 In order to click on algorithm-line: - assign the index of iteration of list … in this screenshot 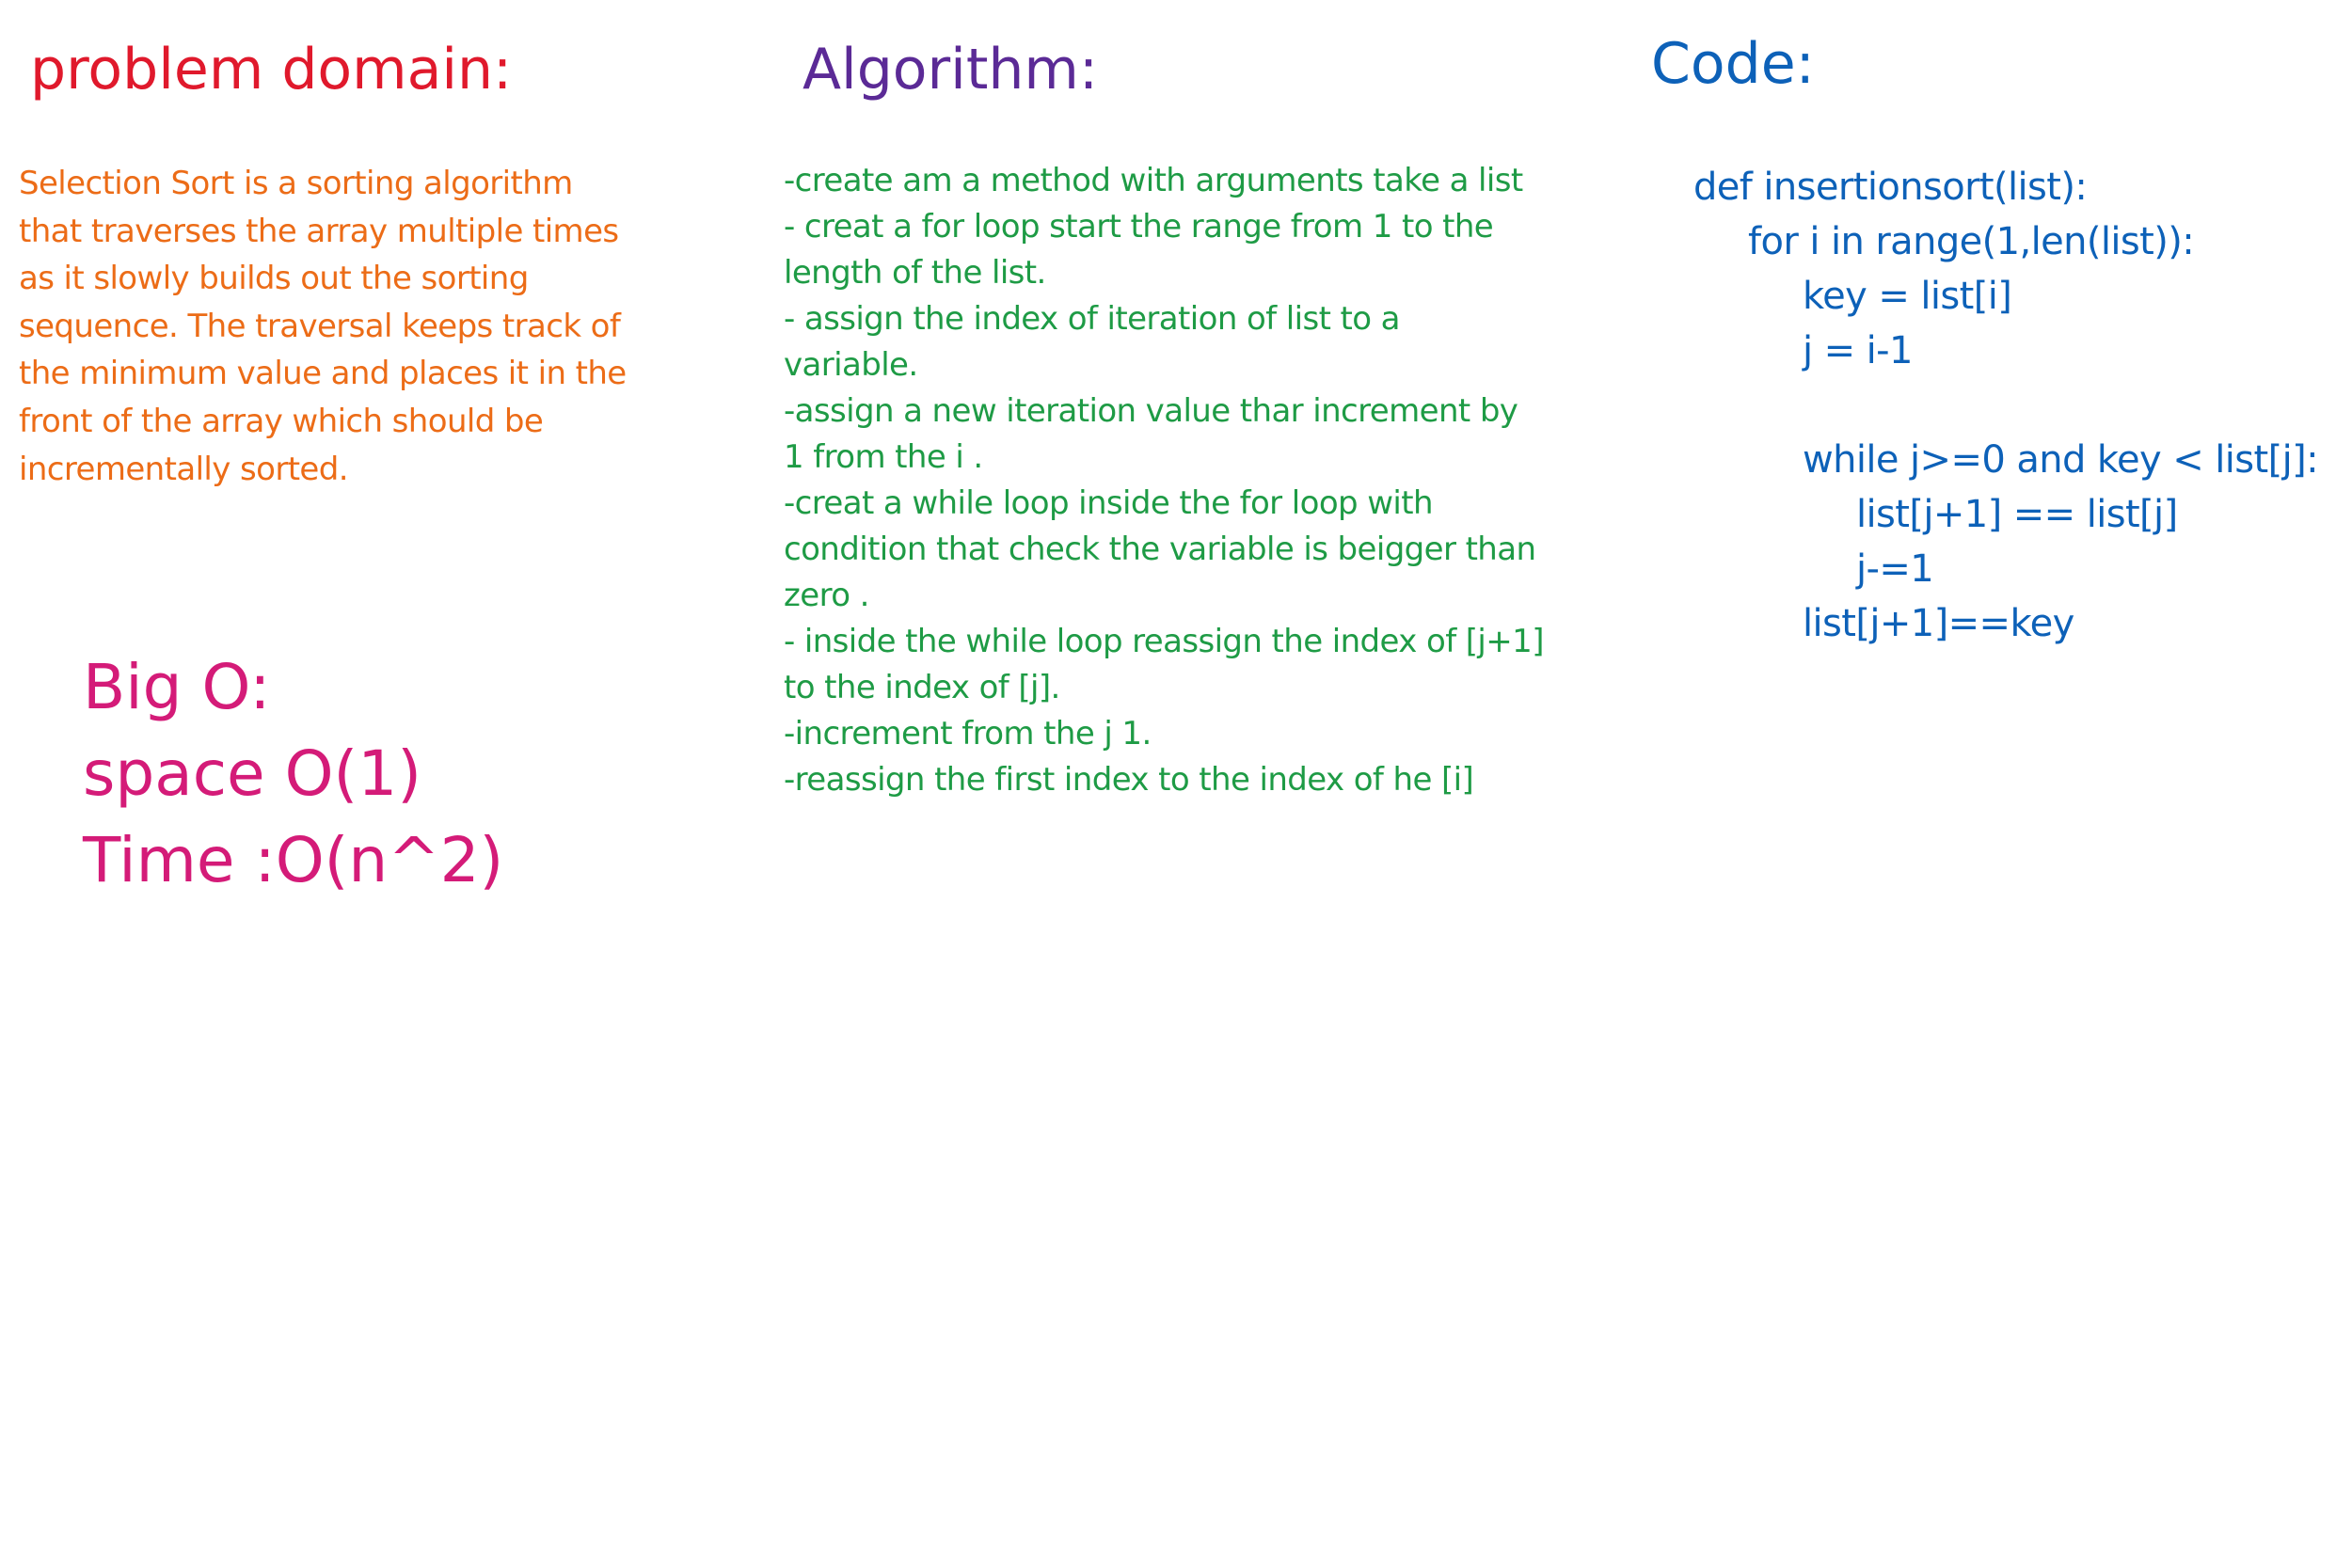, I will do `click(1092, 319)`.